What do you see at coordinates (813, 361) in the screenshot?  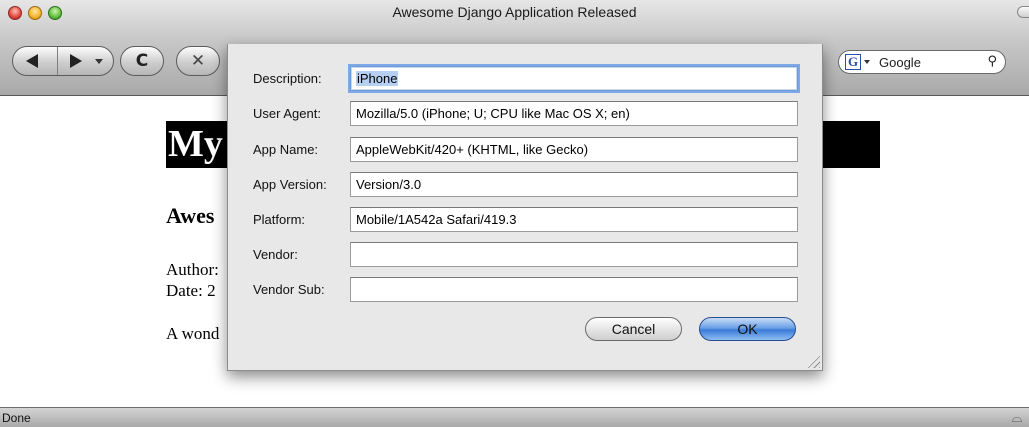 I see `sheet-resize-grip-icon` at bounding box center [813, 361].